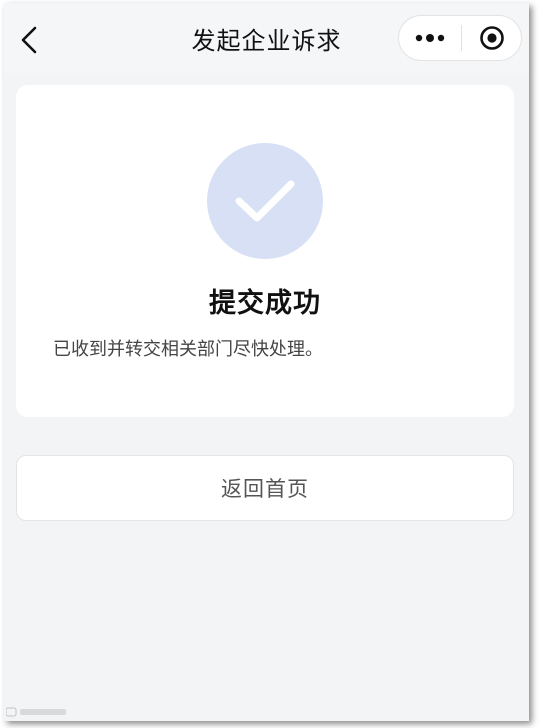 Image resolution: width=546 pixels, height=728 pixels. I want to click on success-message: 已收到并转交相关部门尽快处理。, so click(188, 349).